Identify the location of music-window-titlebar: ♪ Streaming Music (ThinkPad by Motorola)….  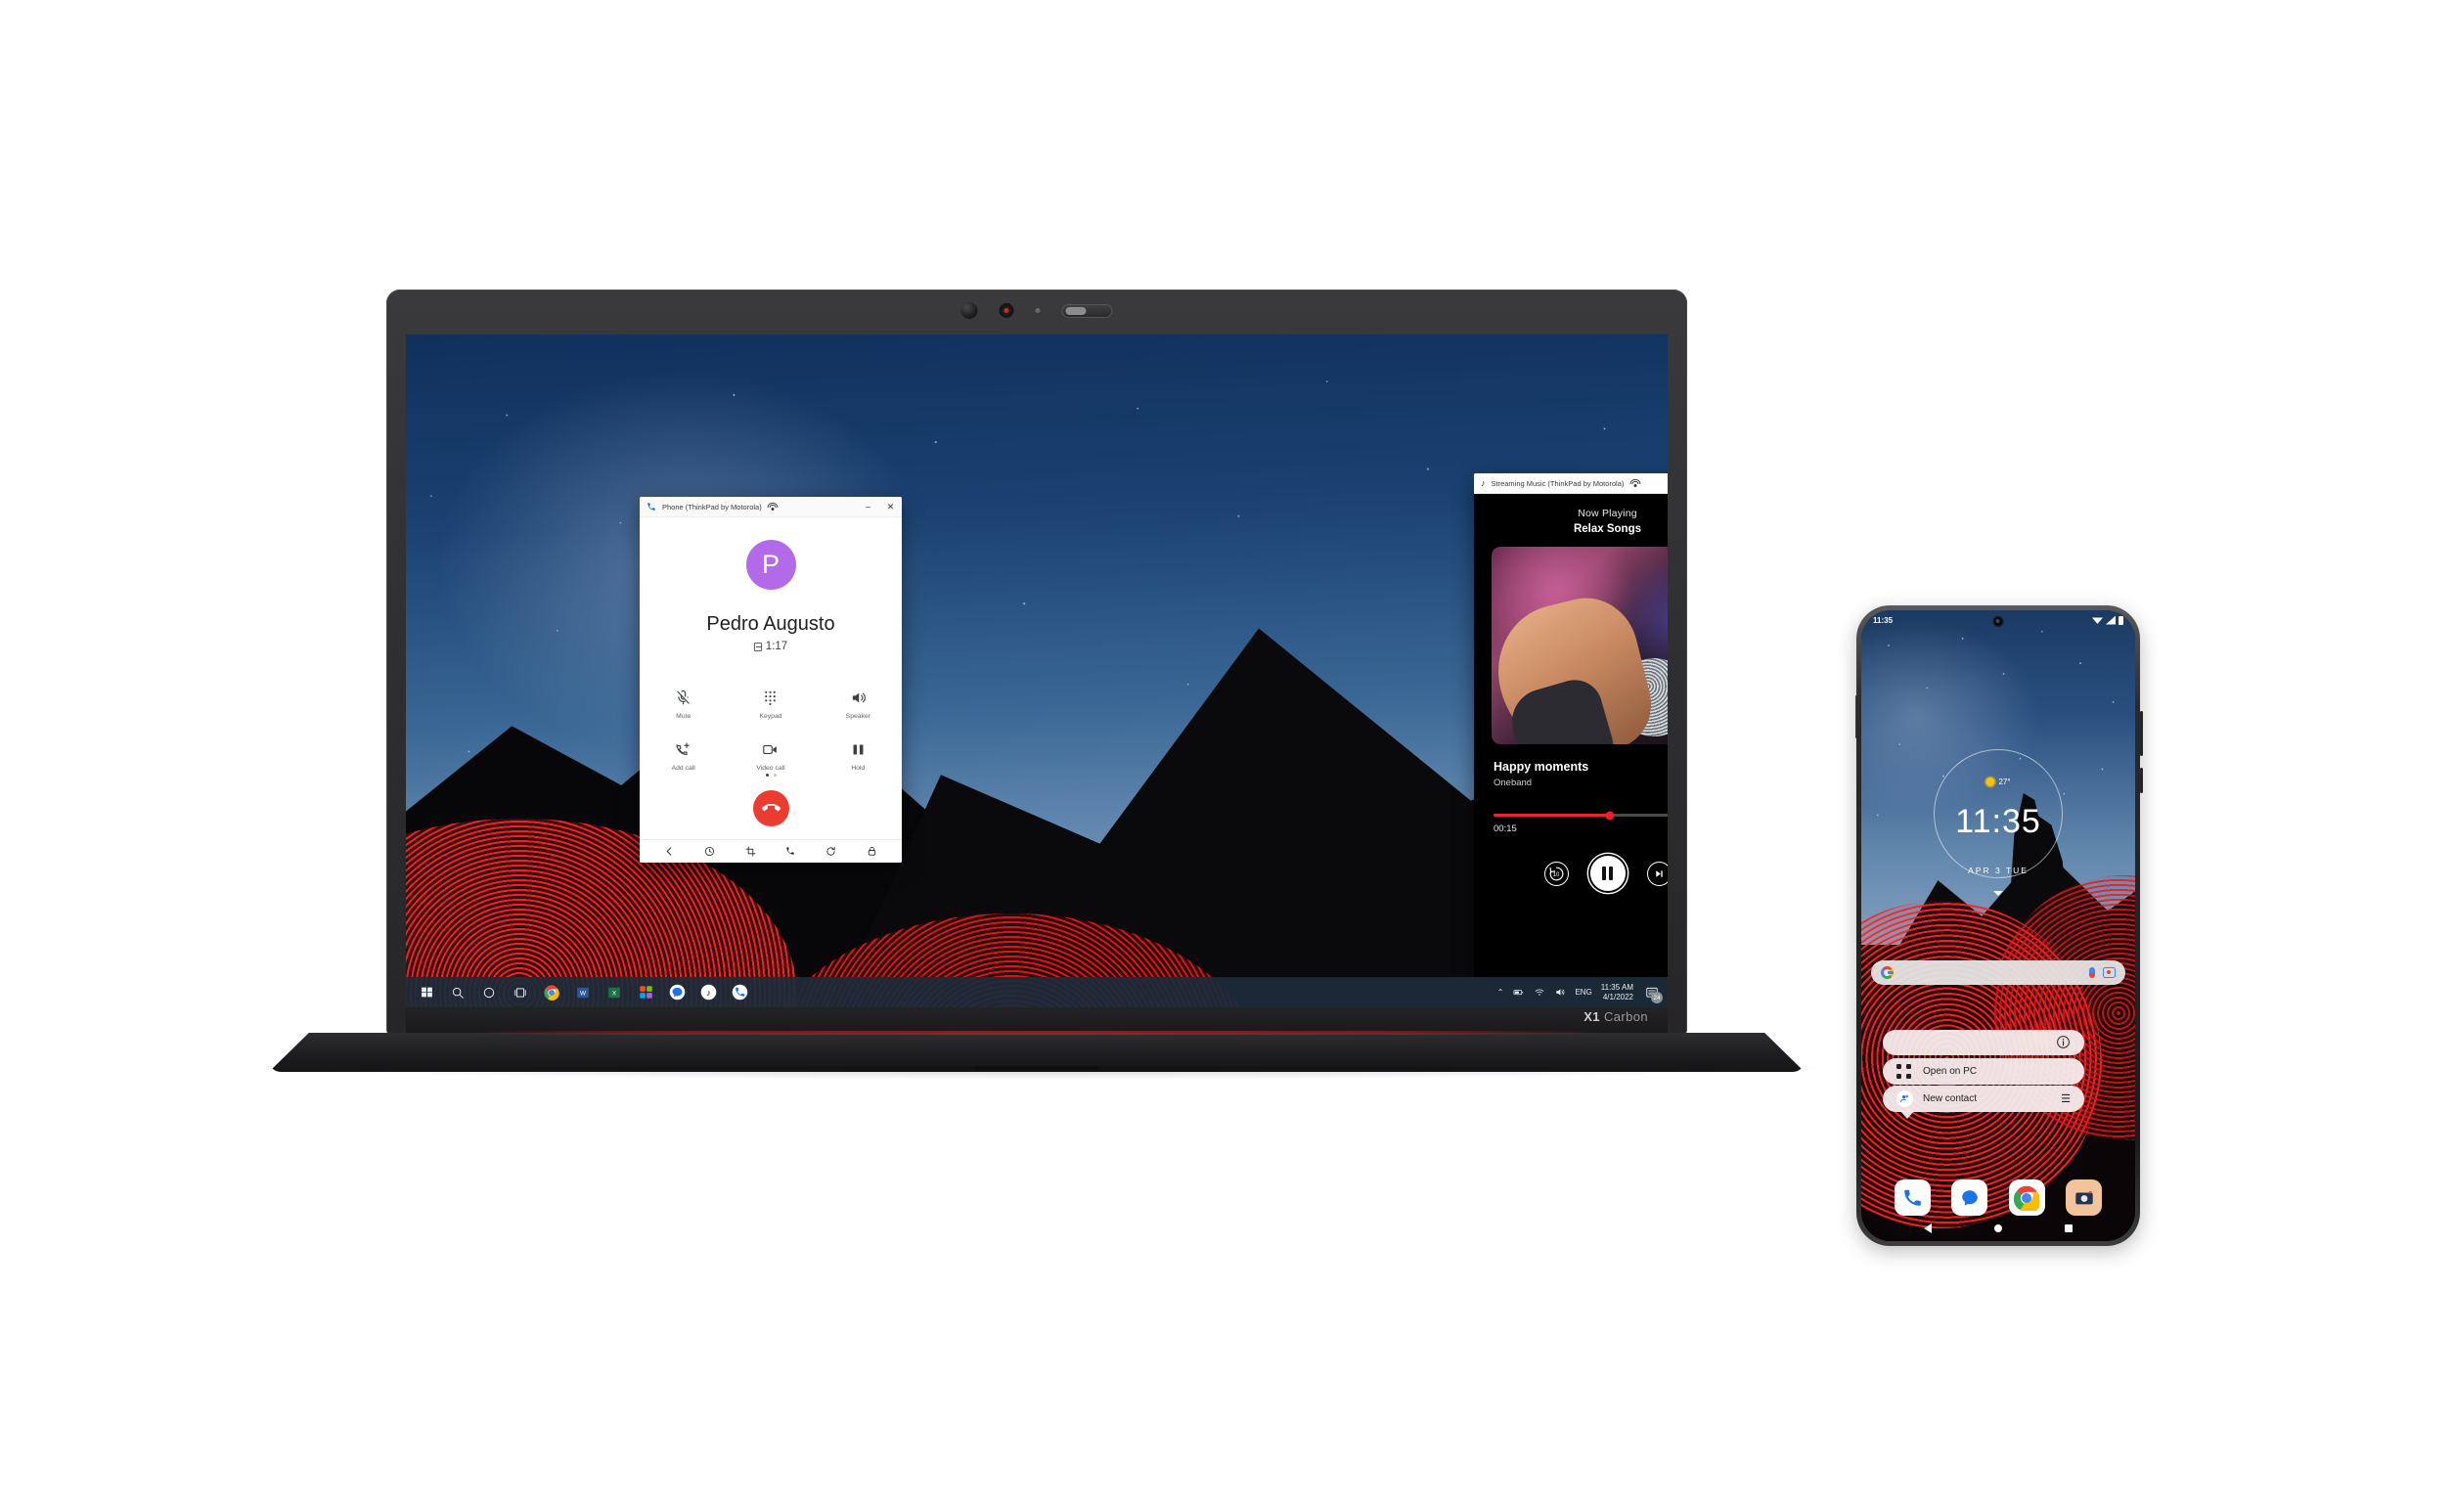
(1571, 484).